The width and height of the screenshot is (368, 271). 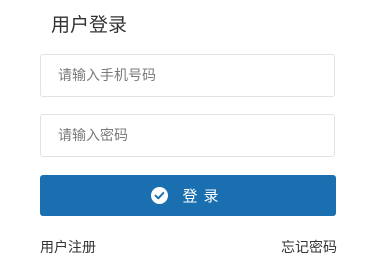 What do you see at coordinates (309, 248) in the screenshot?
I see `forgot-password-link: 忘记密码` at bounding box center [309, 248].